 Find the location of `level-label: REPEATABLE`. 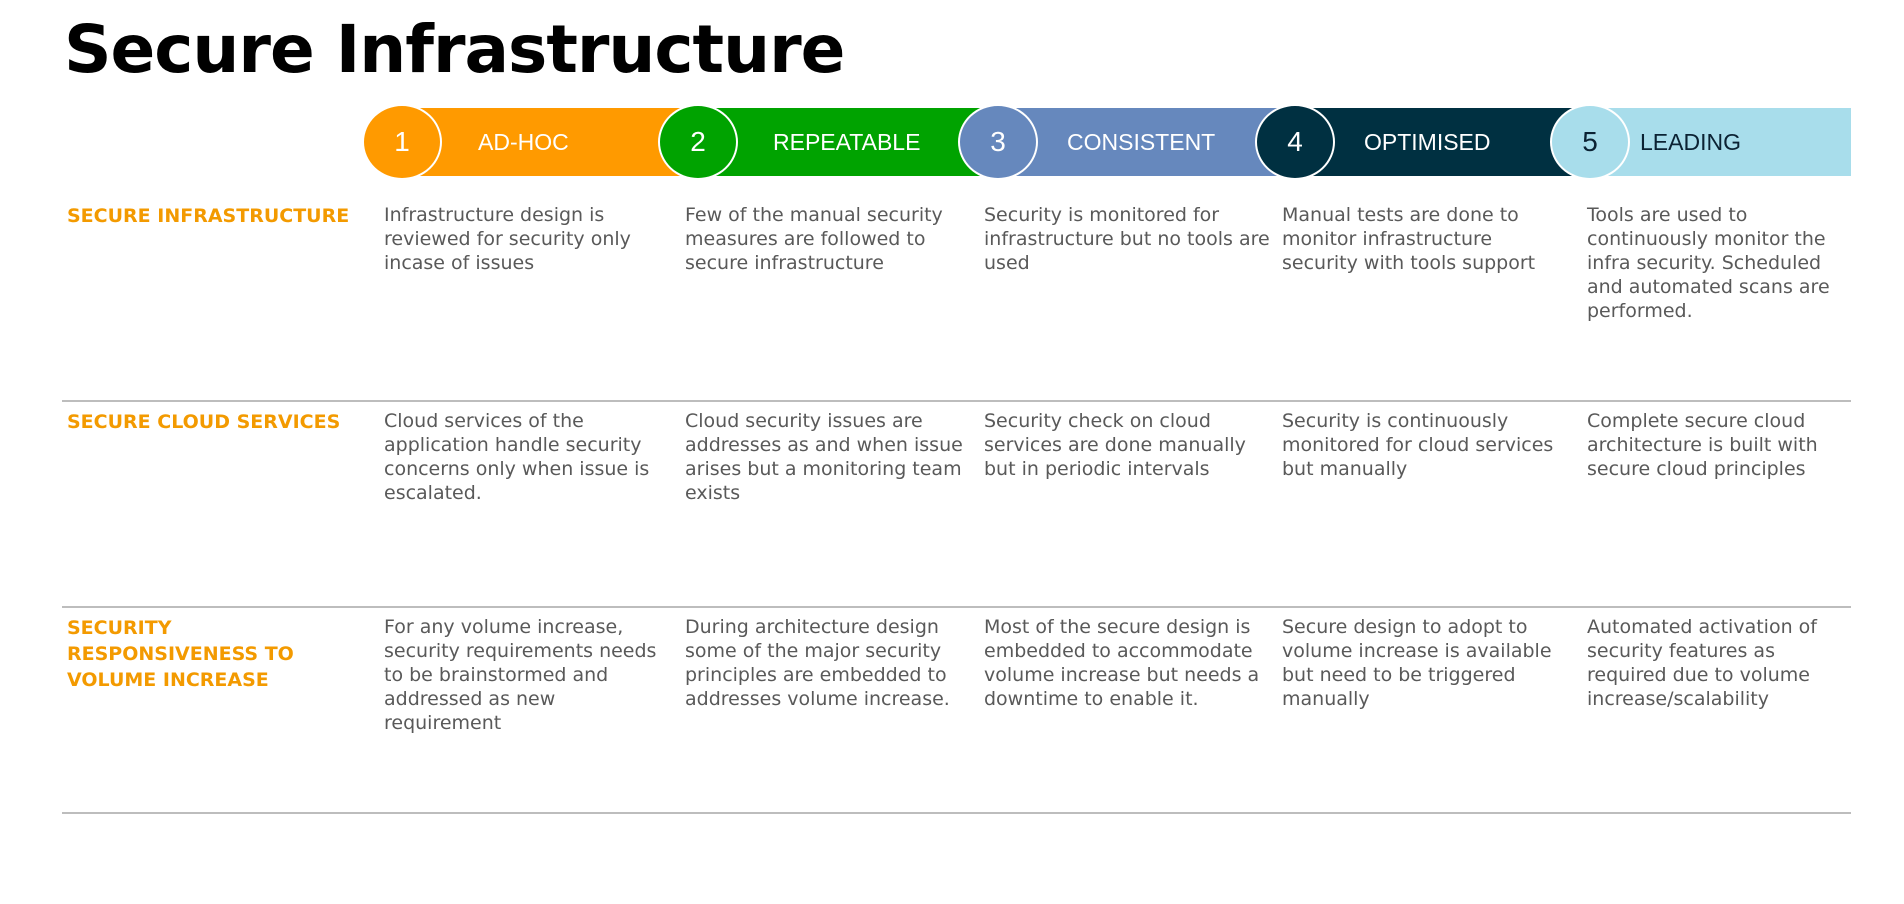

level-label: REPEATABLE is located at coordinates (847, 141).